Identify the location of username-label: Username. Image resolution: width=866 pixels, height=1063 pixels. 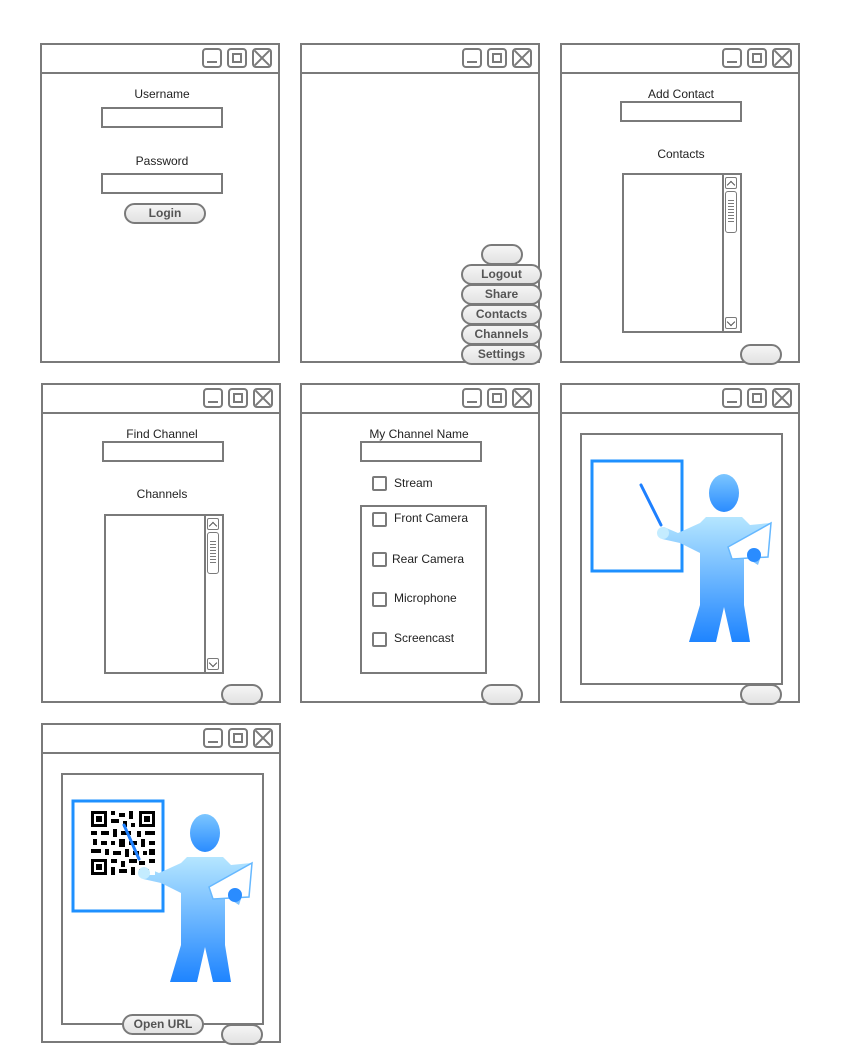
(162, 94).